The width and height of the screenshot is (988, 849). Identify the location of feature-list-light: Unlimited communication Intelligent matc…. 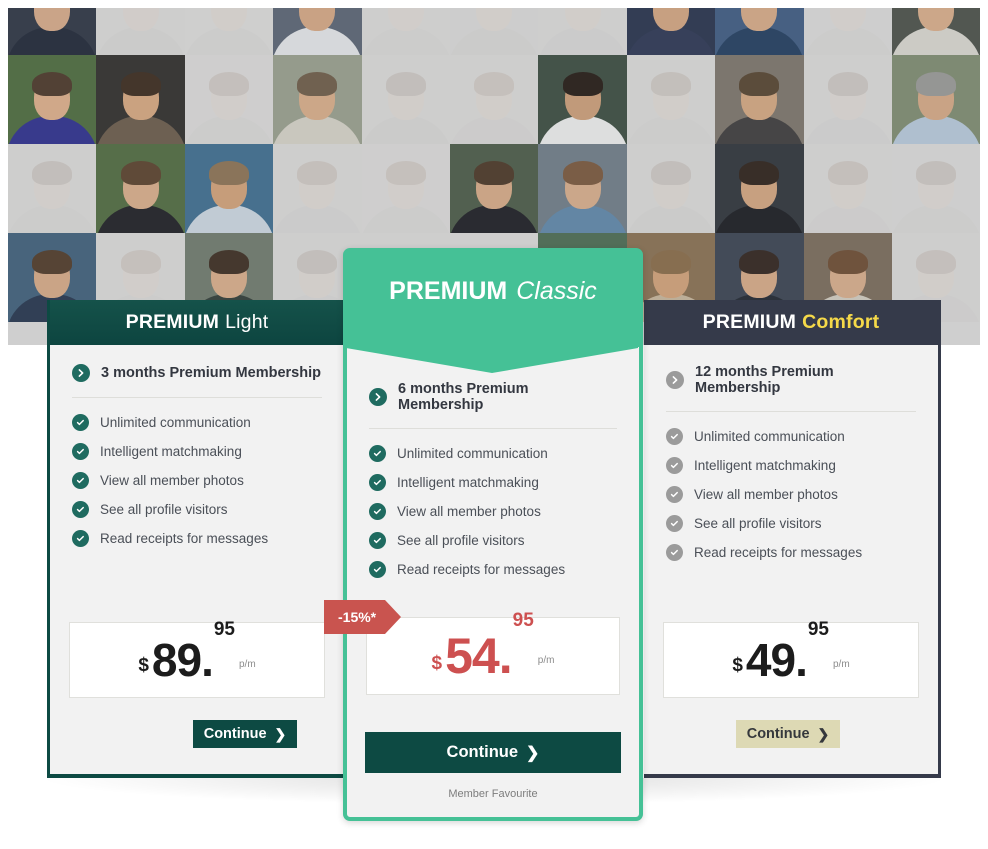
(197, 480).